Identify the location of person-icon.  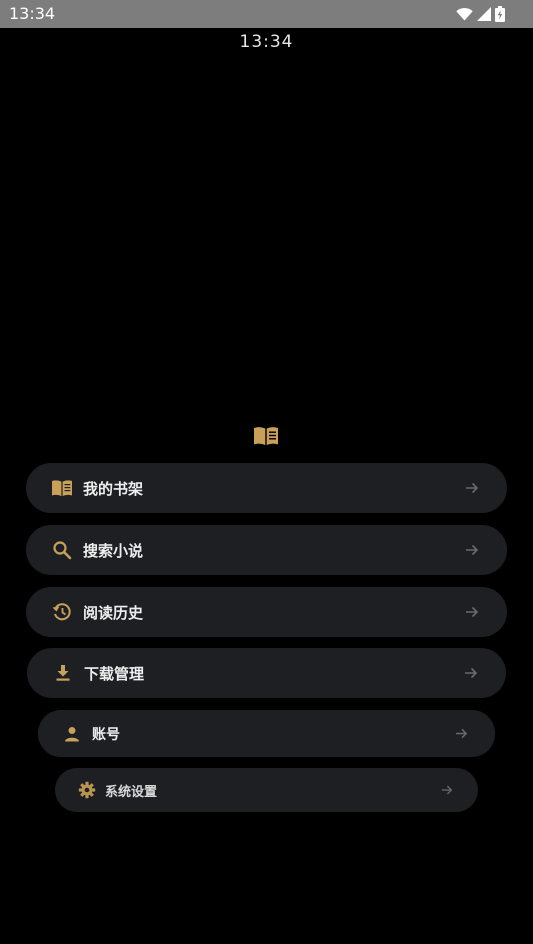
(72, 734).